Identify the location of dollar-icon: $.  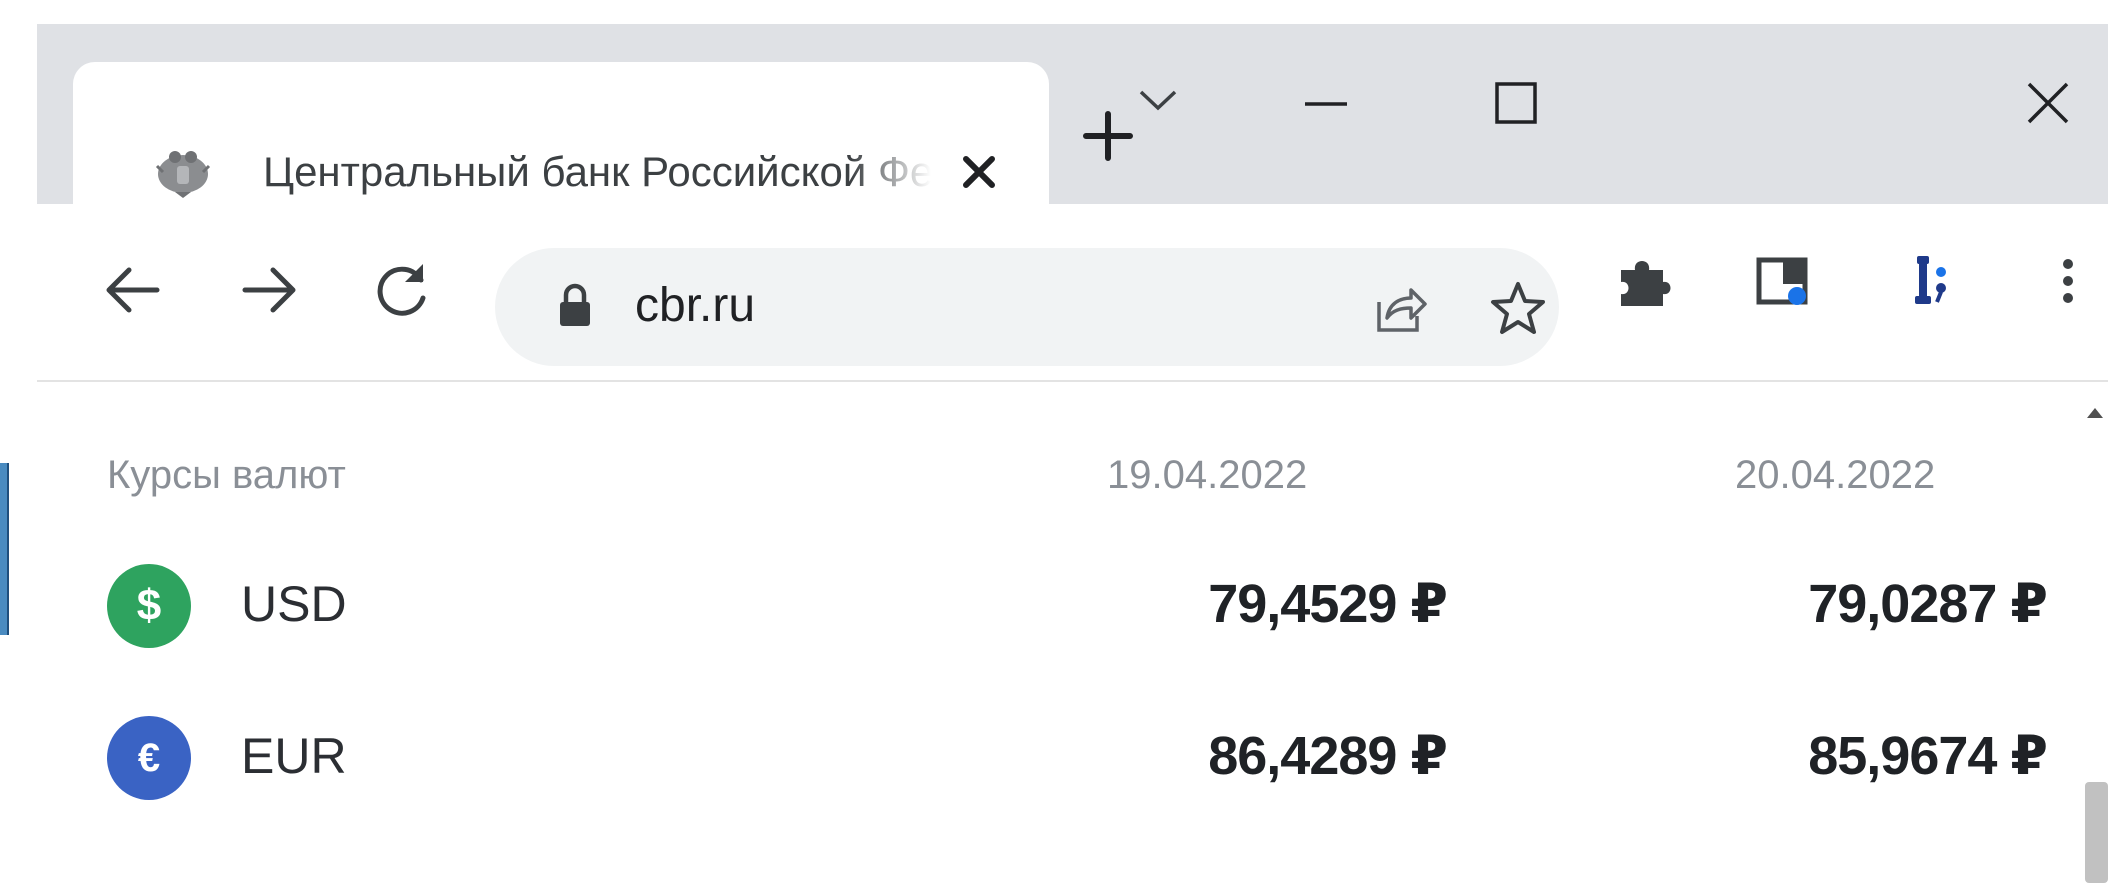
(149, 606).